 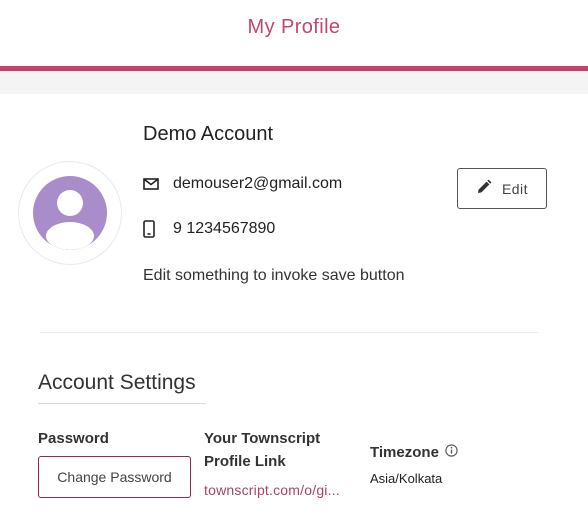 What do you see at coordinates (274, 275) in the screenshot?
I see `edit-hint-text: Edit something to invoke save button` at bounding box center [274, 275].